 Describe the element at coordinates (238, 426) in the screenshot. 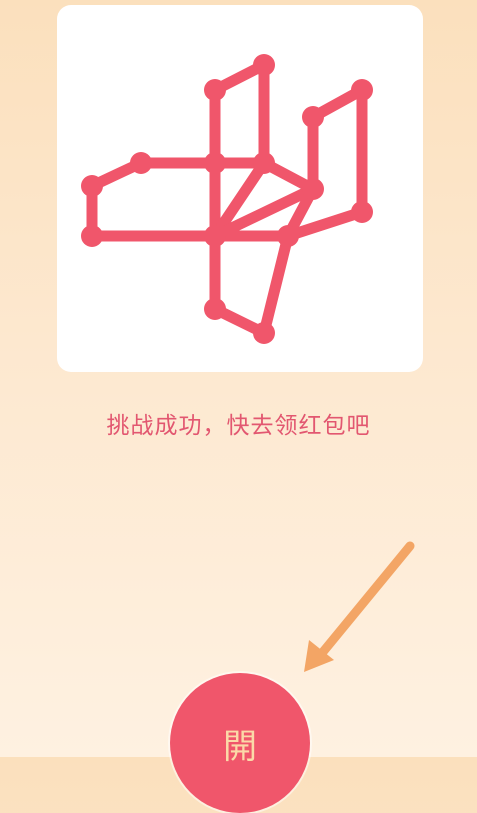

I see `success-message: 挑战成功，快去领红包吧` at that location.